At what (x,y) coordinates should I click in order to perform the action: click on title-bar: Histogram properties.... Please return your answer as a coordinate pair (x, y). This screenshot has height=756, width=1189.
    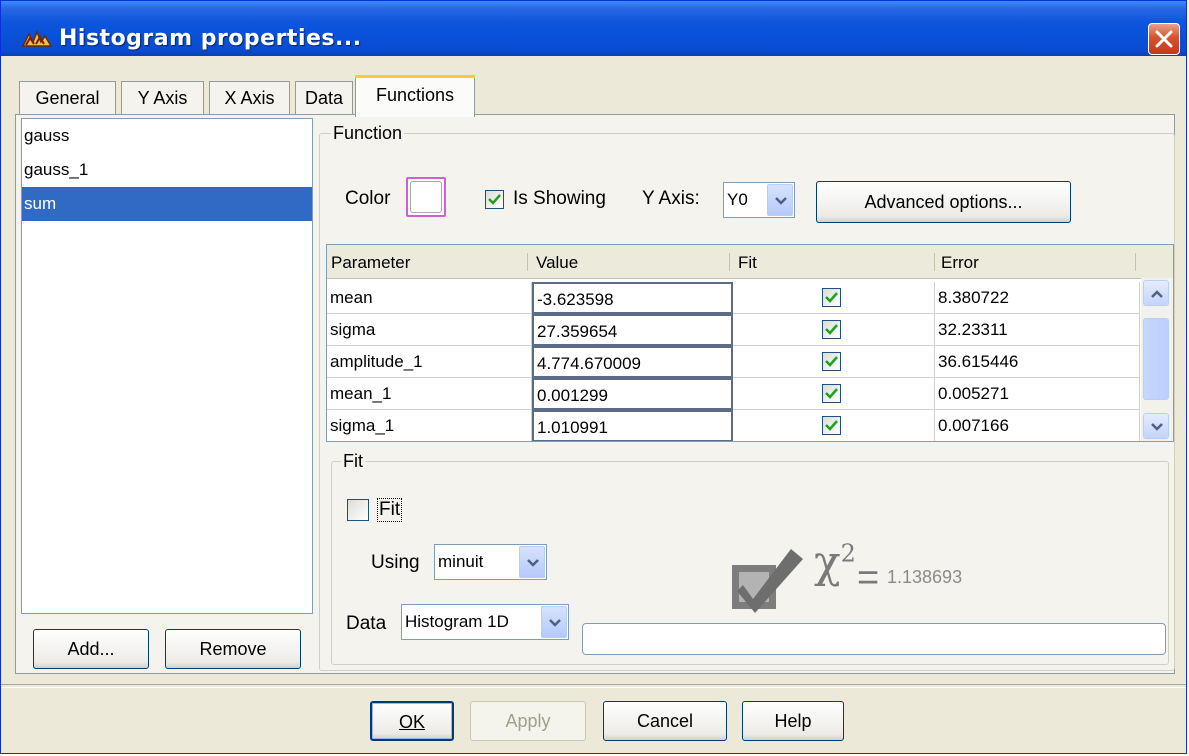
    Looking at the image, I should click on (593, 28).